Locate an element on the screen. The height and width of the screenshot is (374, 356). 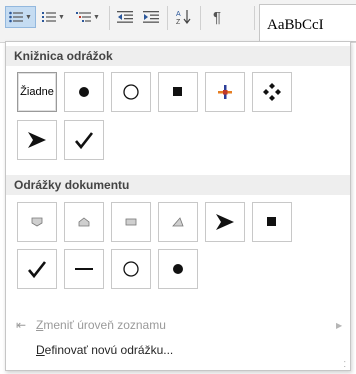
decrease-indent-button is located at coordinates (125, 17).